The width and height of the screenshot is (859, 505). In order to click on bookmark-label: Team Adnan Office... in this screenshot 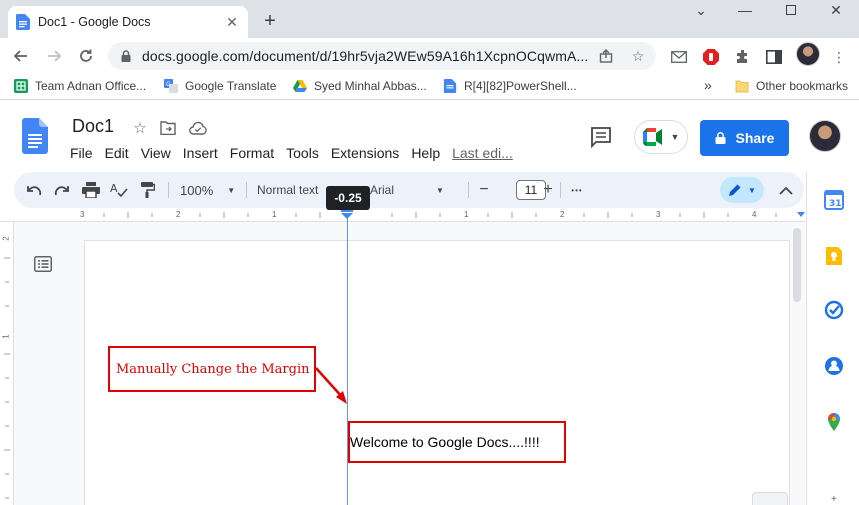, I will do `click(91, 86)`.